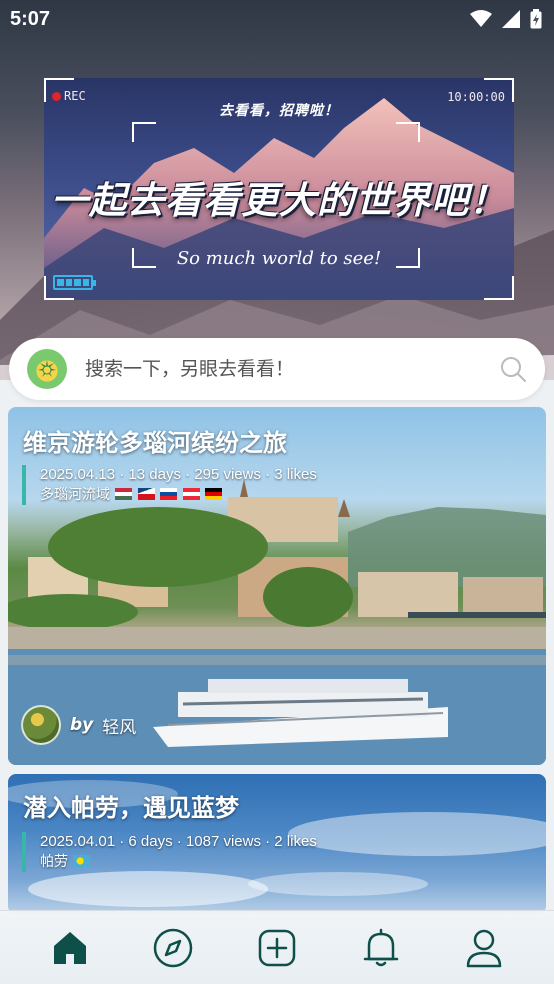 The height and width of the screenshot is (984, 554). Describe the element at coordinates (292, 369) in the screenshot. I see `search-input` at that location.